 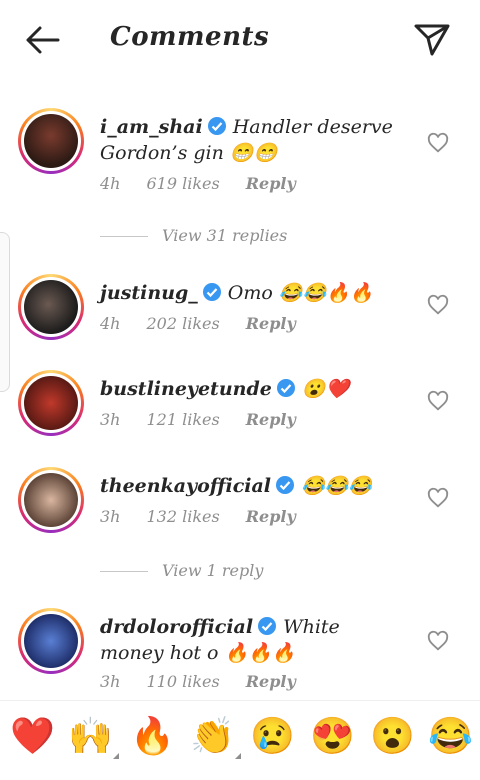 I want to click on comment-username: theenkayofficial, so click(x=185, y=486).